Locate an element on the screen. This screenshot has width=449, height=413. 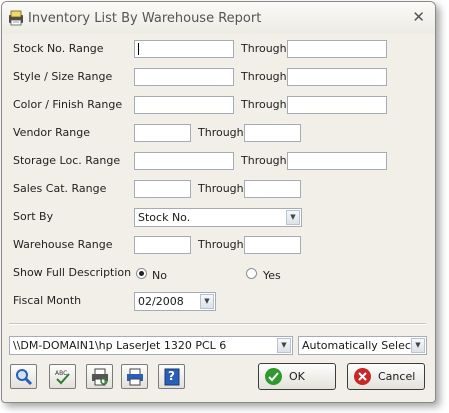
cancel-x-icon is located at coordinates (362, 376).